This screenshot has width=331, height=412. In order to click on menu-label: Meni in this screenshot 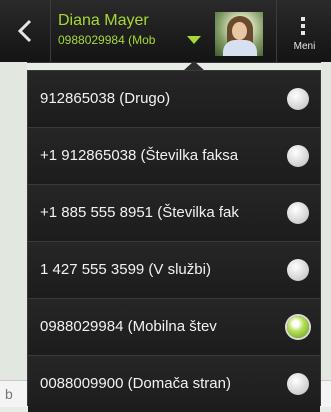, I will do `click(304, 46)`.